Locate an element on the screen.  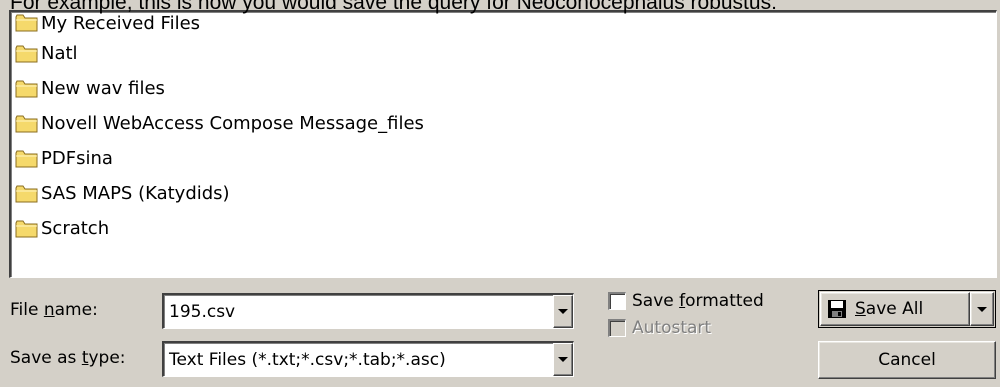
folder-name: Novell WebAccess Compose Message_files is located at coordinates (232, 123).